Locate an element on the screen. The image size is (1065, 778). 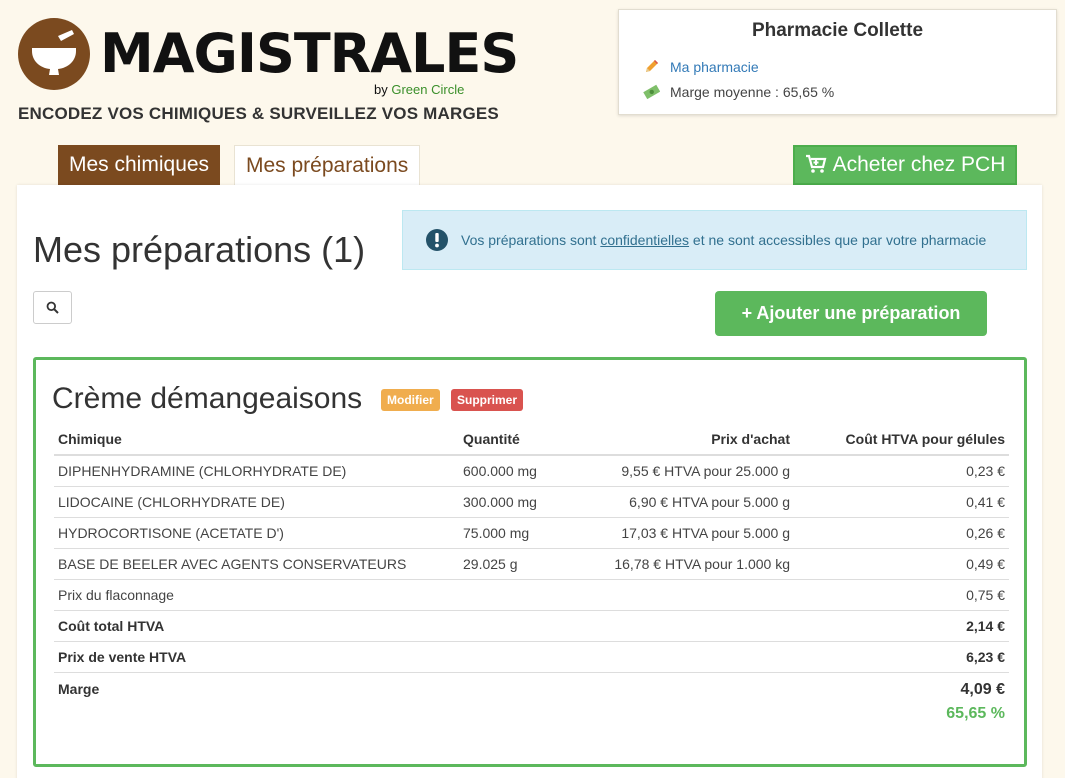
sale-price-value: 6,23 € is located at coordinates (901, 656).